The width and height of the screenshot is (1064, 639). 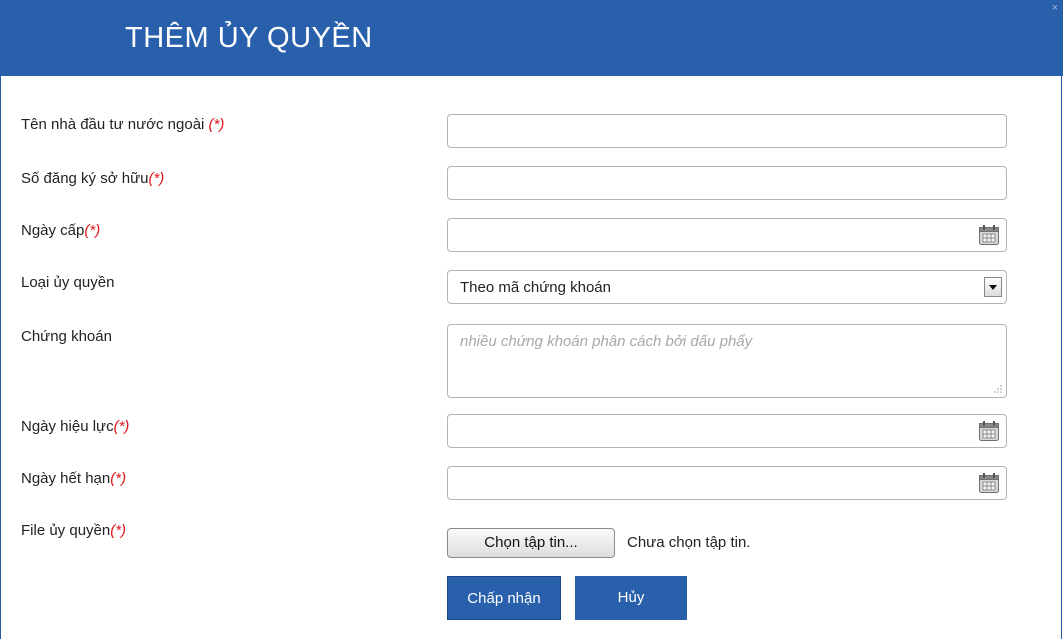 I want to click on ownership-number-input, so click(x=727, y=183).